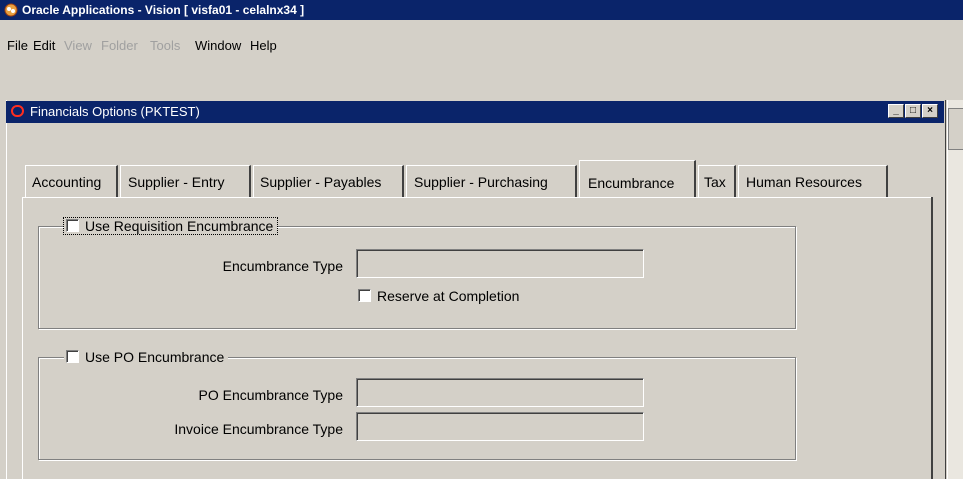 This screenshot has height=479, width=963. I want to click on use-requisition-encumbrance-checkbox: Use Requisition Encumbrance, so click(170, 226).